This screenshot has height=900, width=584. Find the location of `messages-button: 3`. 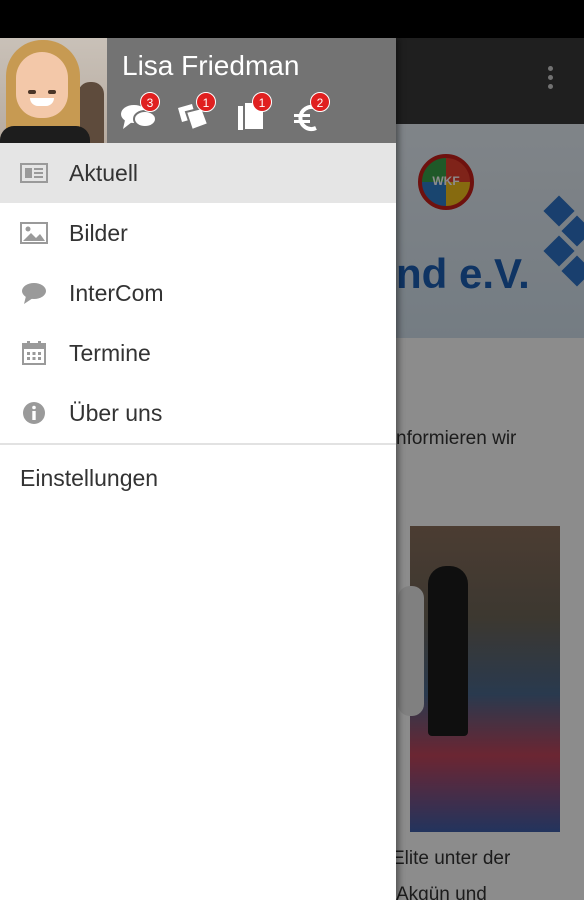

messages-button: 3 is located at coordinates (140, 113).